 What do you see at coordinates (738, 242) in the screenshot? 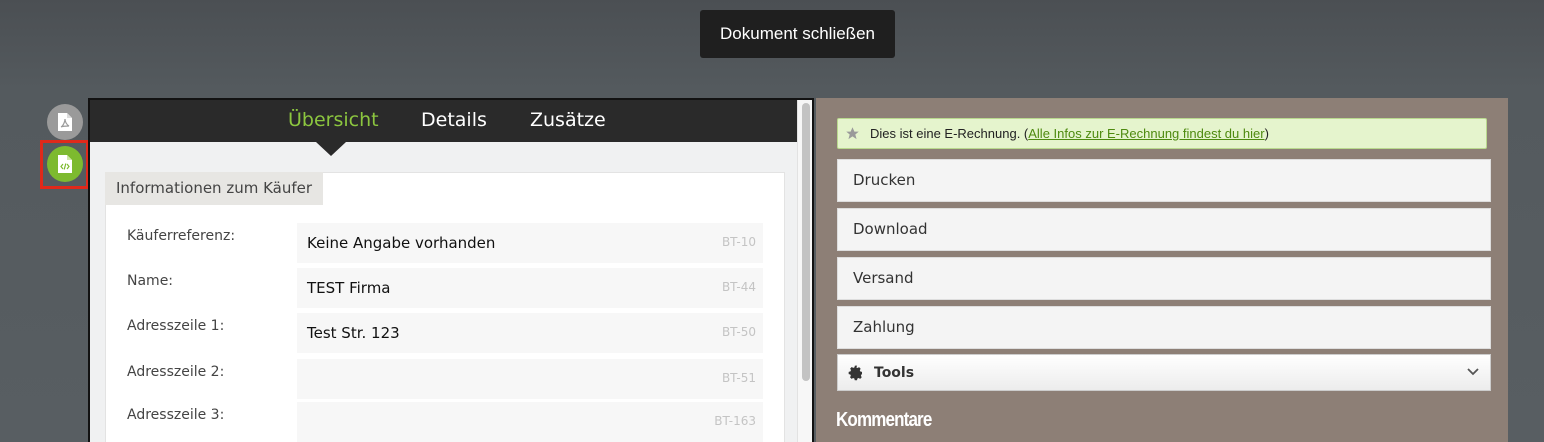
I see `field-code: BT-10` at bounding box center [738, 242].